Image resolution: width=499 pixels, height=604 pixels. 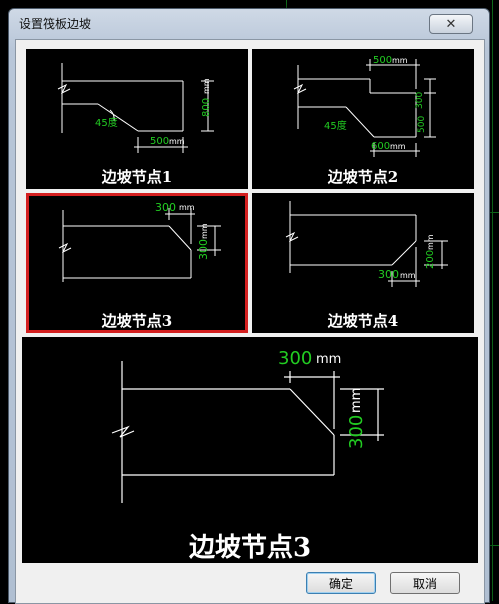 What do you see at coordinates (165, 207) in the screenshot?
I see `option-3-width-label: 300` at bounding box center [165, 207].